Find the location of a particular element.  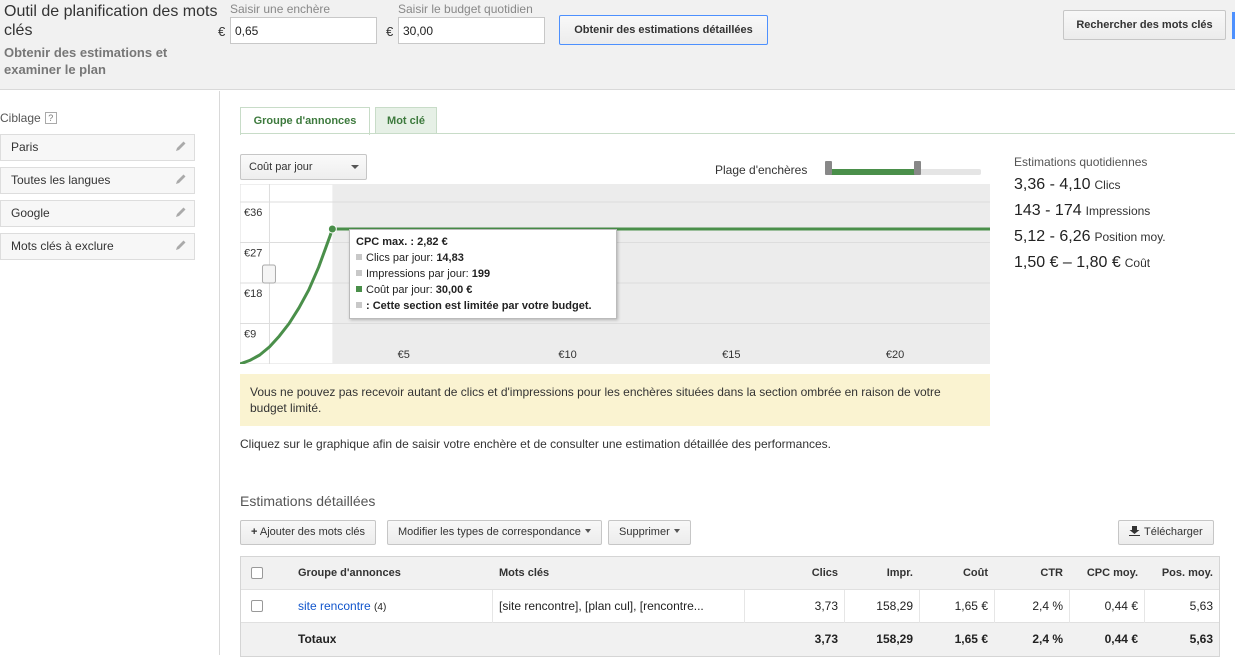

cost-cell: 1,65 € is located at coordinates (956, 606).